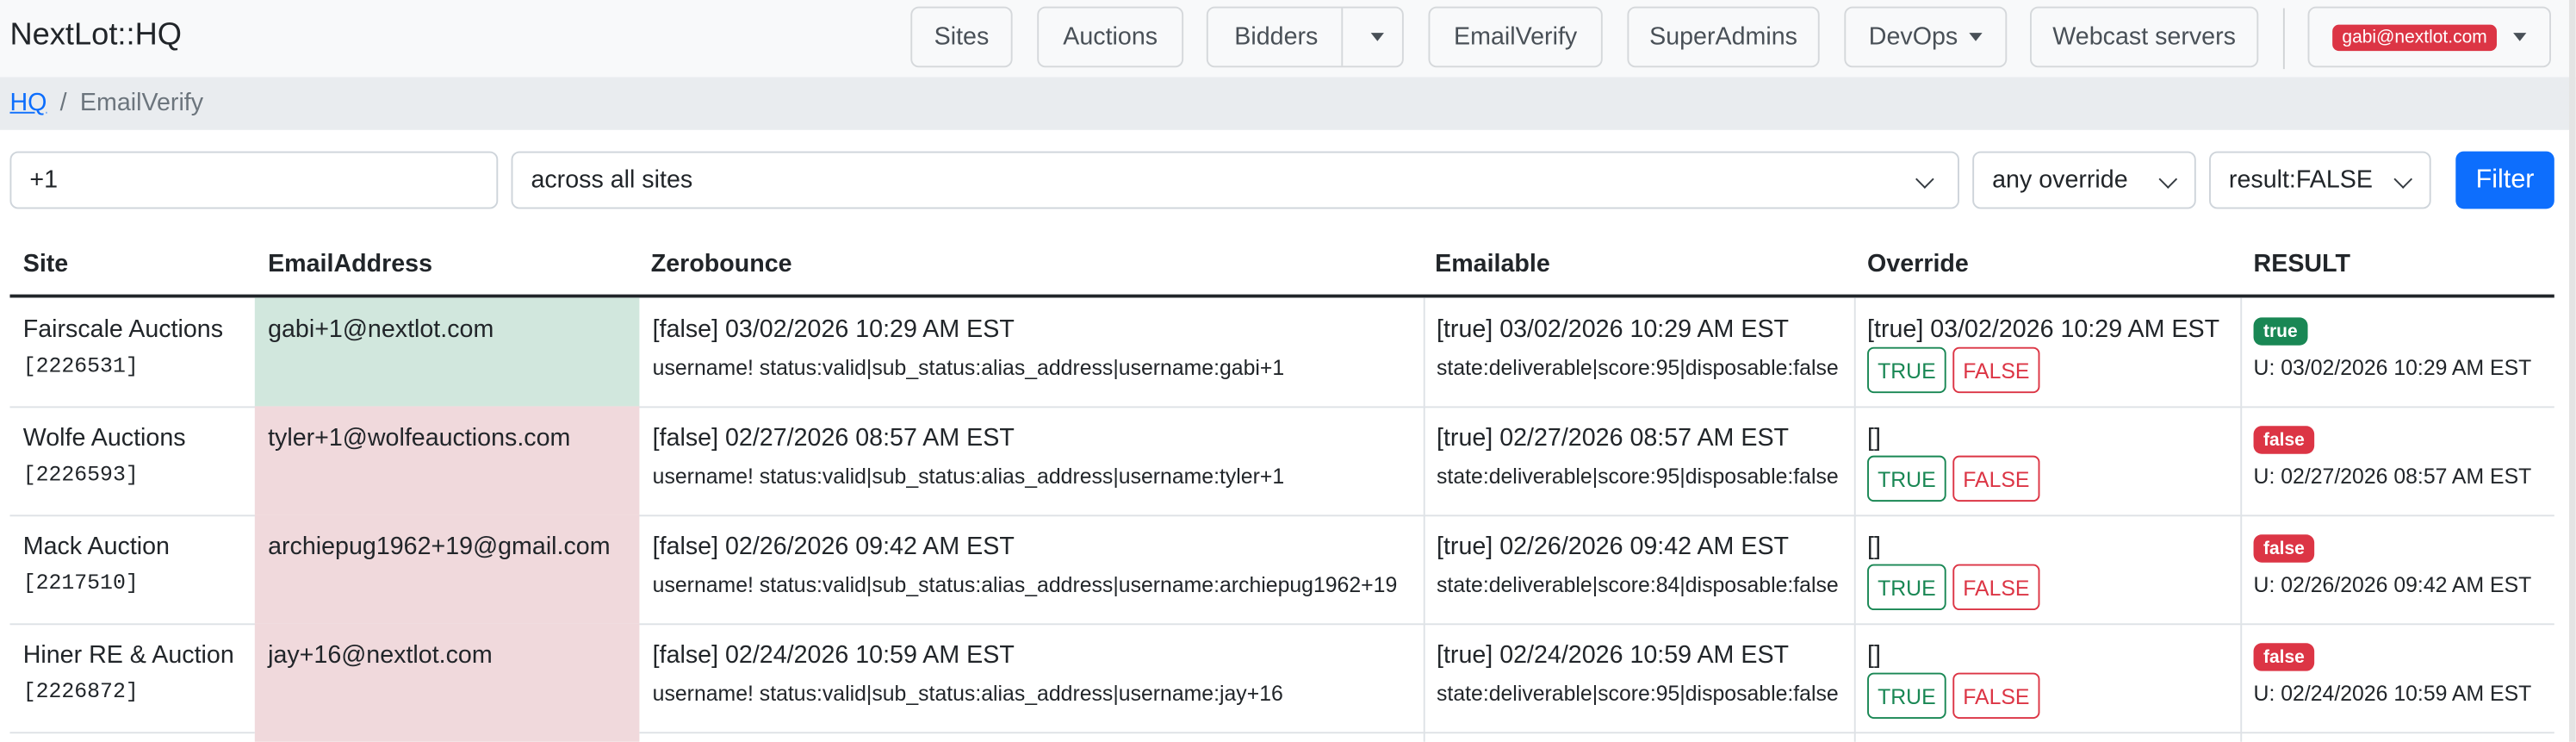 This screenshot has height=742, width=2576. Describe the element at coordinates (1913, 37) in the screenshot. I see `nav-devops-label: DevOps` at that location.